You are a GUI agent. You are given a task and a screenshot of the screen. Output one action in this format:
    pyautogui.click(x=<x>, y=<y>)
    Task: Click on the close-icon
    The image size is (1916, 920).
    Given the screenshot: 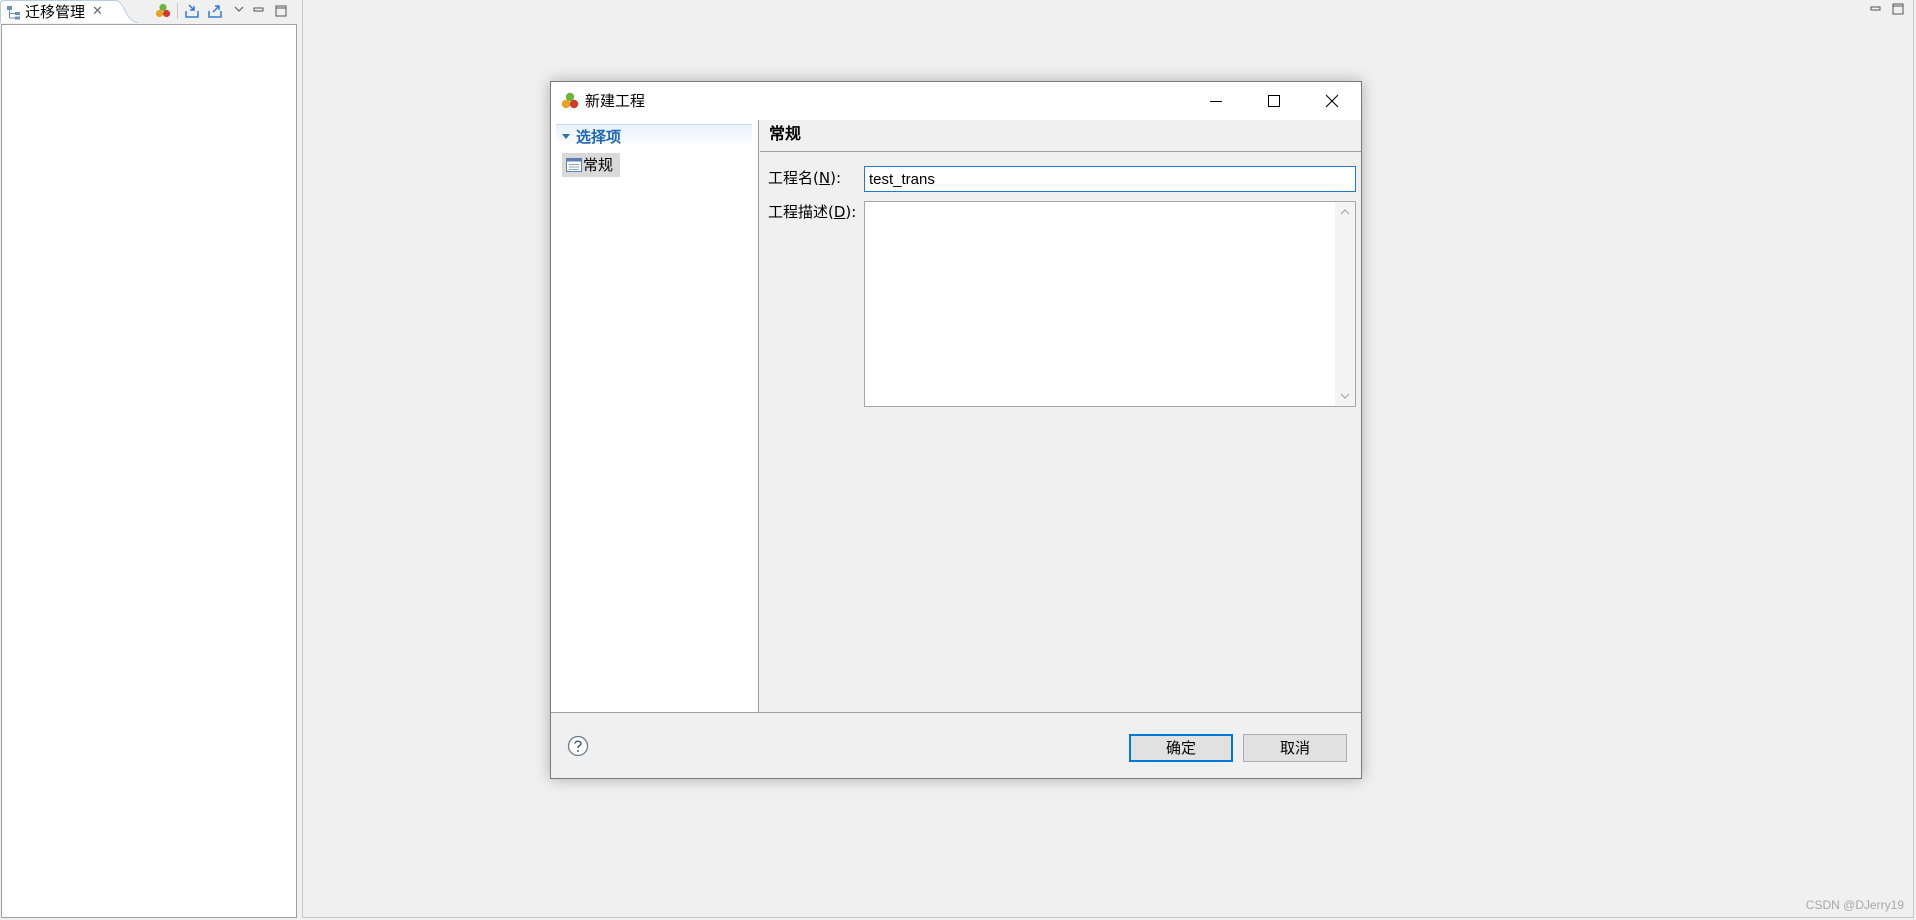 What is the action you would take?
    pyautogui.click(x=1332, y=101)
    